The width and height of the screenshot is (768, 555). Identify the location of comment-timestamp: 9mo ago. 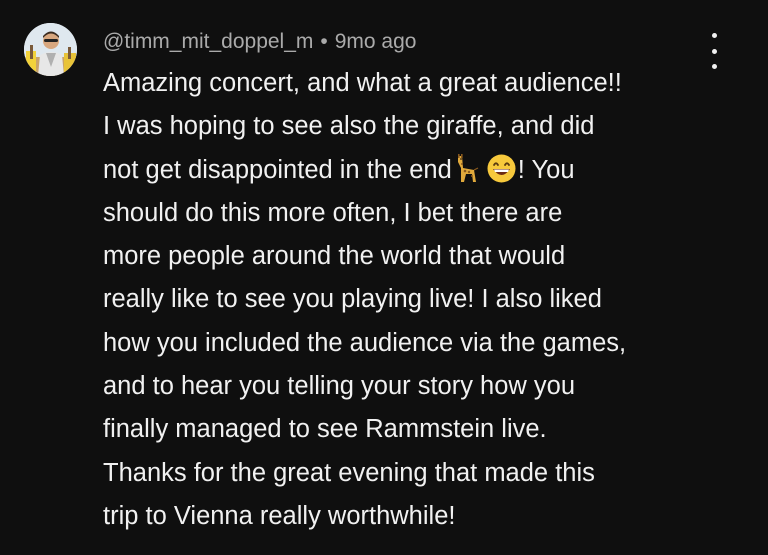
(376, 42).